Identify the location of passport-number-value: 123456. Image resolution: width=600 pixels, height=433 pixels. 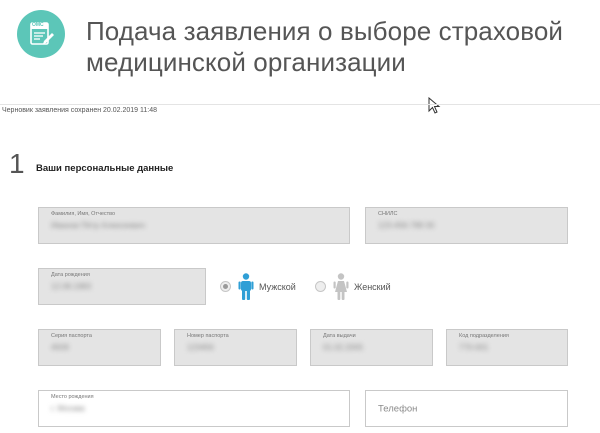
(200, 347).